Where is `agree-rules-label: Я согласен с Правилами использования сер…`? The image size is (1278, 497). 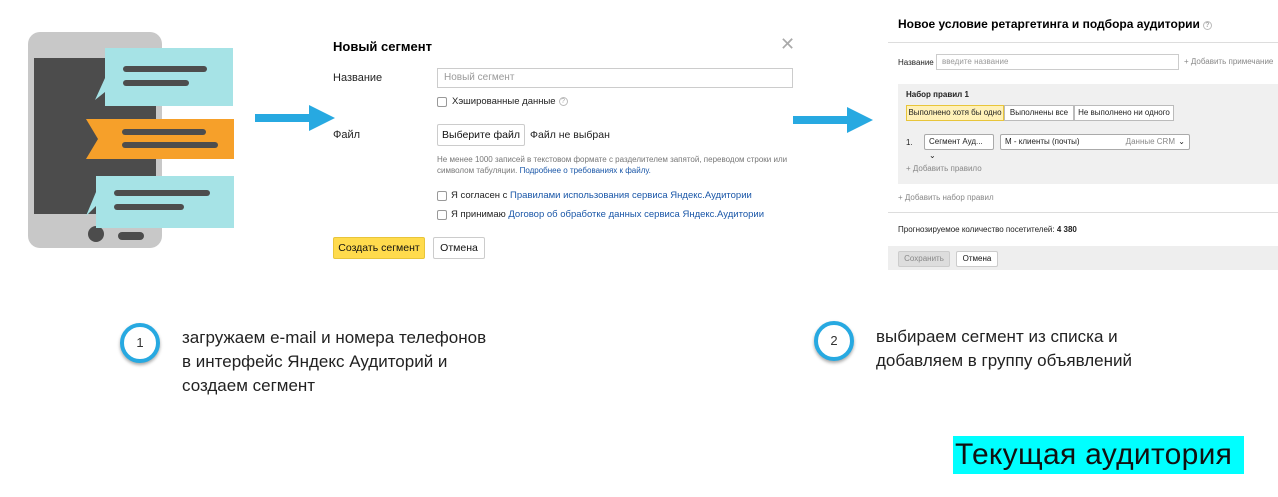 agree-rules-label: Я согласен с Правилами использования сер… is located at coordinates (601, 195).